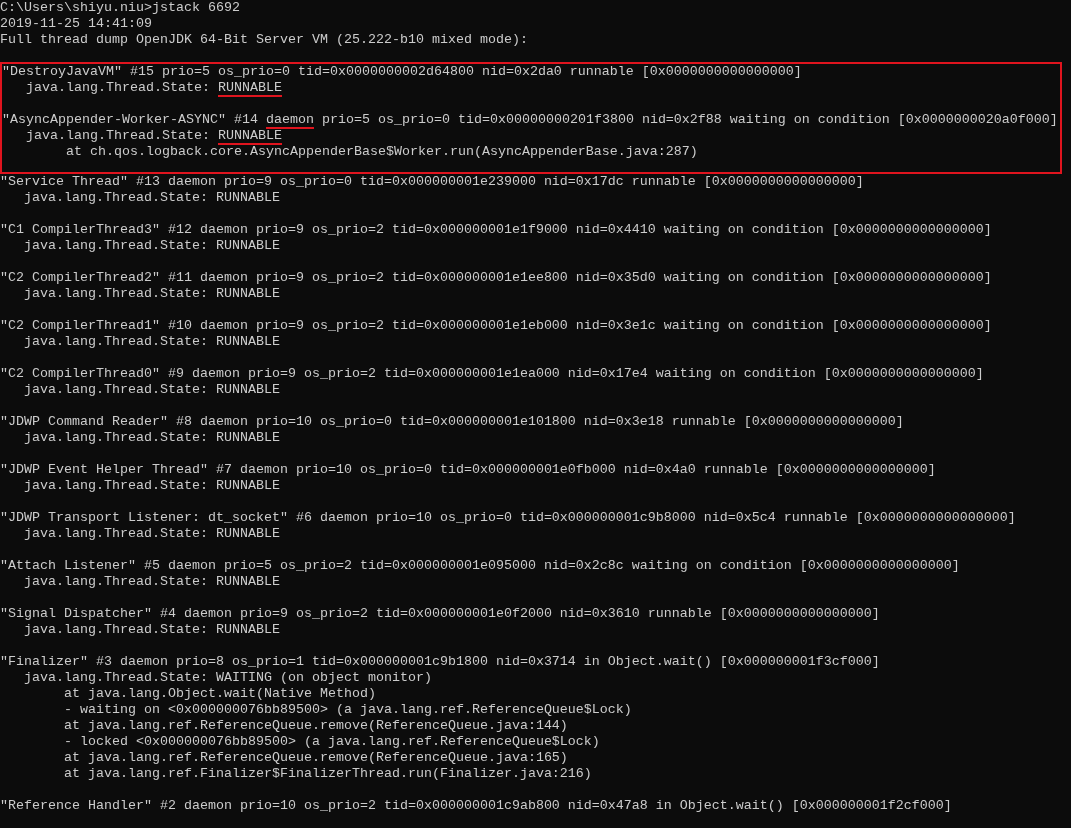  What do you see at coordinates (347, 709) in the screenshot?
I see `console-text: - waiting on <0x000000076bb89500> (a java.lang.ref.ReferenceQueue$Lock)` at bounding box center [347, 709].